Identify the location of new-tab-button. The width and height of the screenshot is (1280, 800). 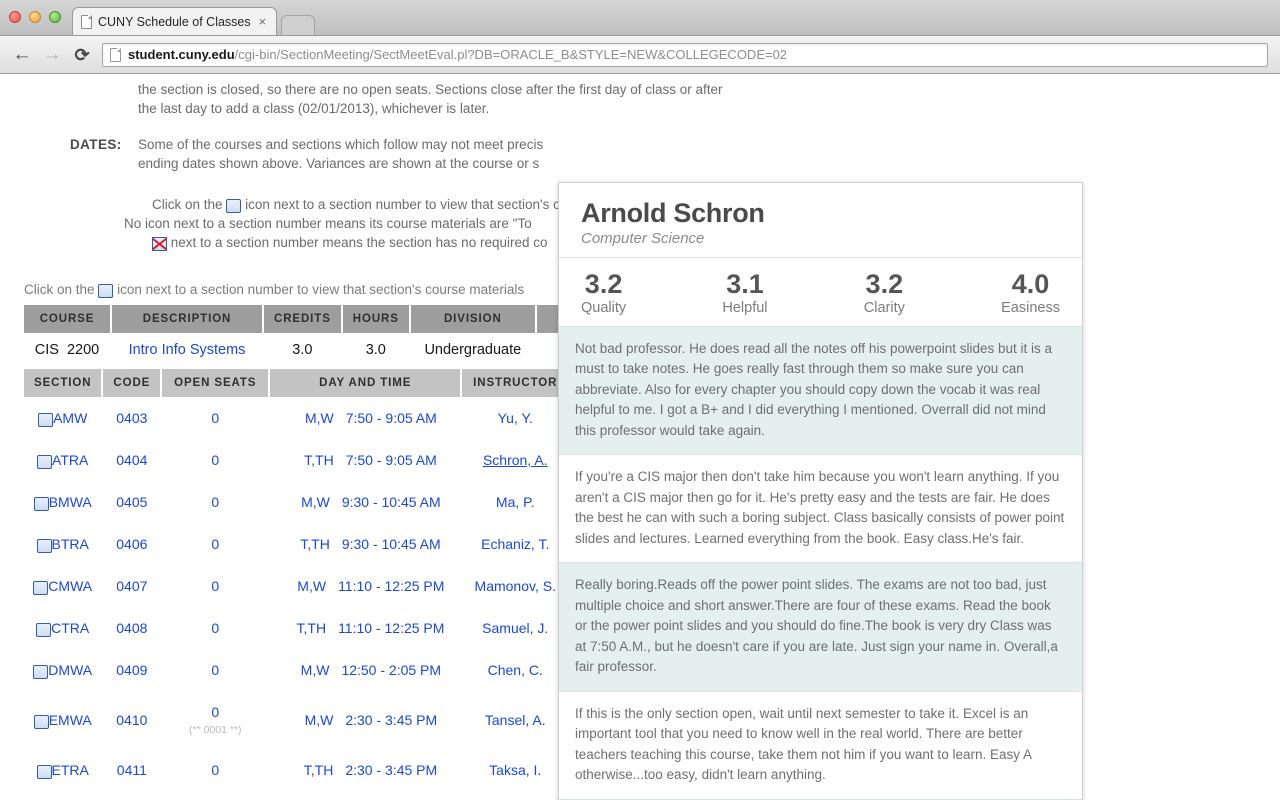
(298, 25).